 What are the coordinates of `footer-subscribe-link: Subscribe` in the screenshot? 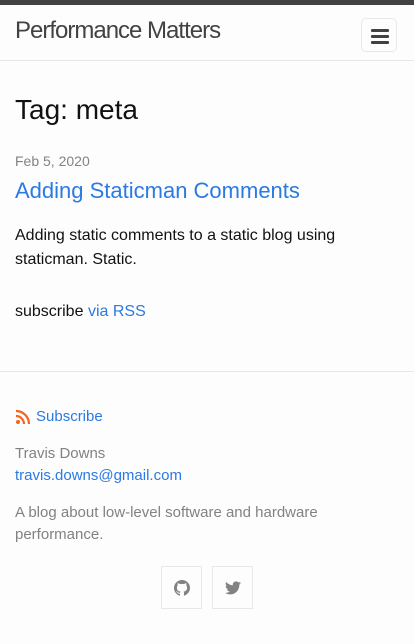 It's located at (59, 416).